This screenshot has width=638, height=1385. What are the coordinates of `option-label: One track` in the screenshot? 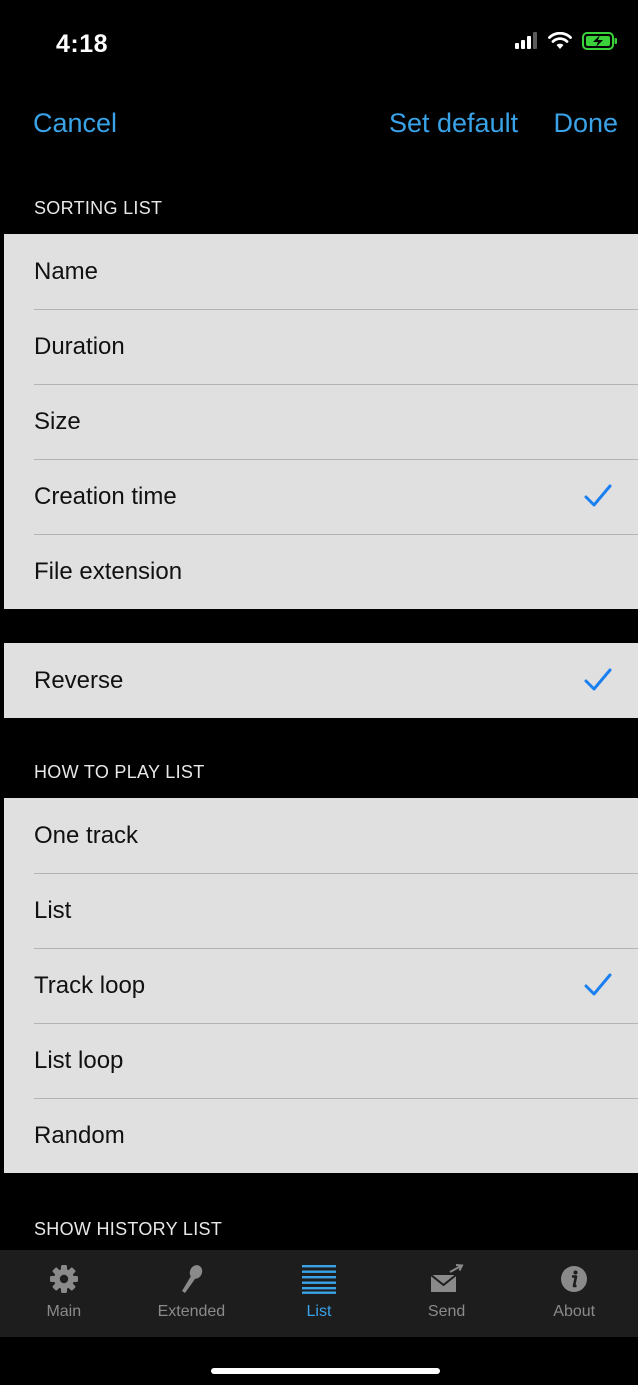 It's located at (86, 835).